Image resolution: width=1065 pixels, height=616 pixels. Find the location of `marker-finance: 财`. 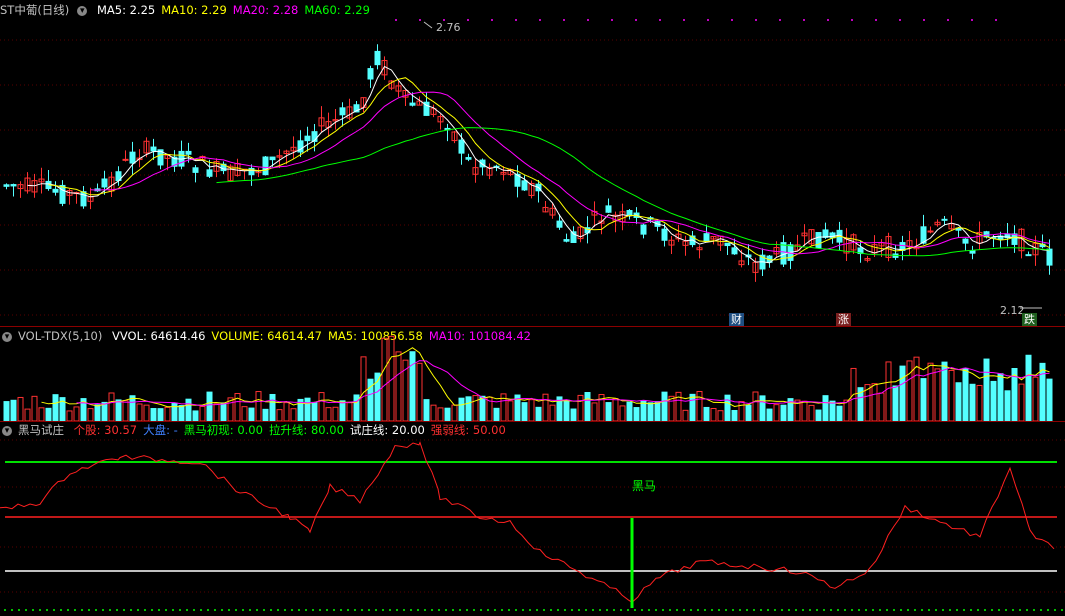

marker-finance: 财 is located at coordinates (736, 319).